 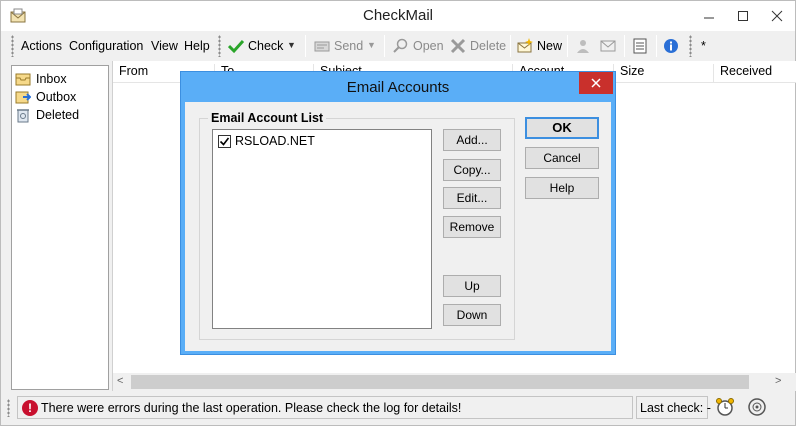 I want to click on account-checkbox, so click(x=224, y=141).